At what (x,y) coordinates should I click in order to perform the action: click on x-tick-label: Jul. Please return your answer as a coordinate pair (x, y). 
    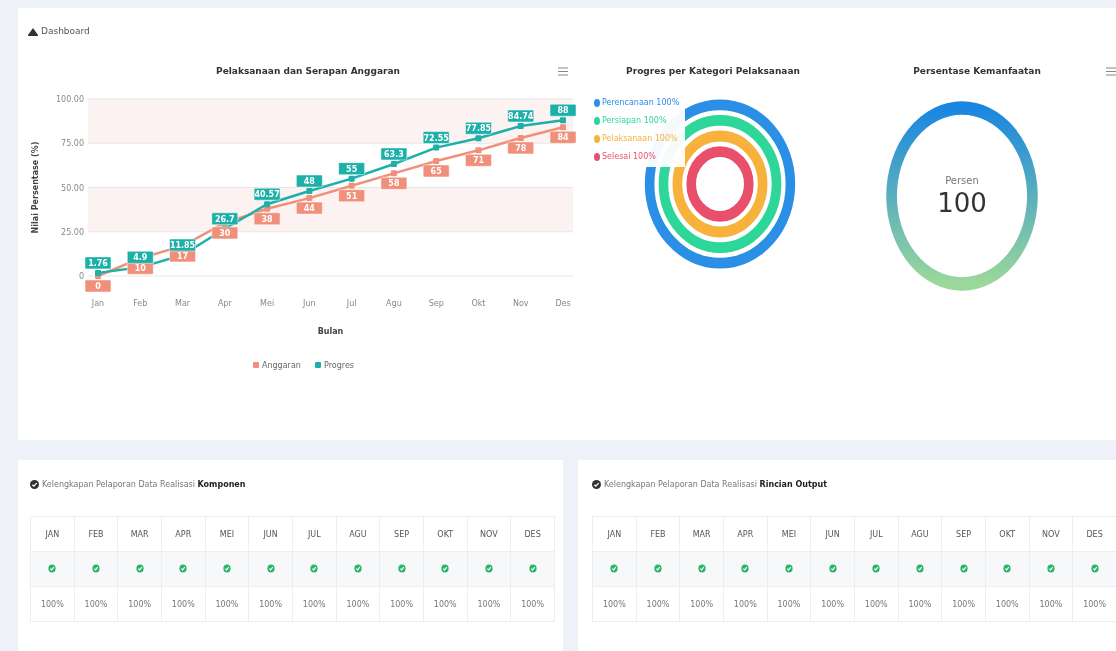
    Looking at the image, I should click on (351, 303).